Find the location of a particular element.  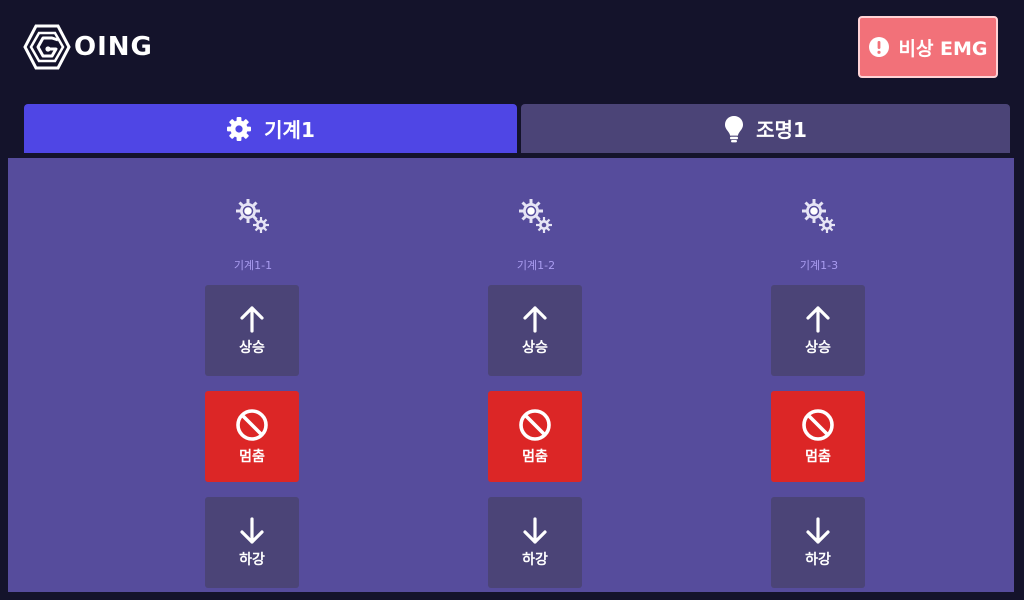

tab-light1: 조명1 is located at coordinates (765, 128).